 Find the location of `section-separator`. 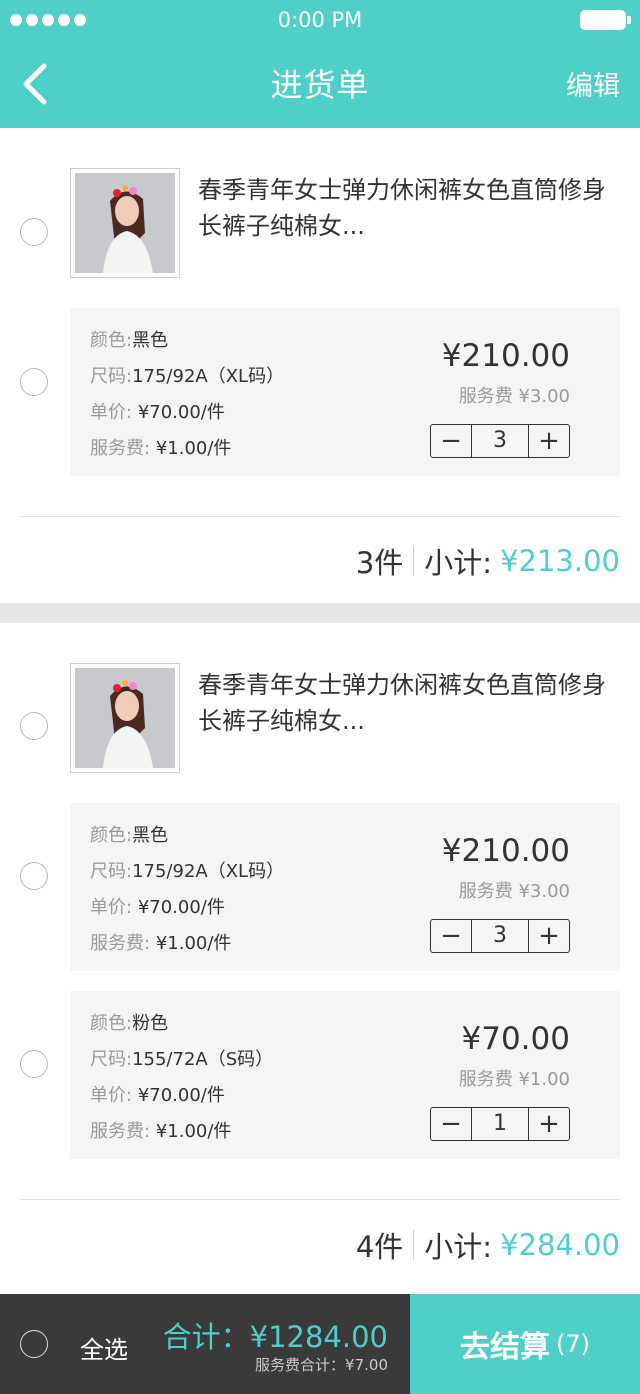

section-separator is located at coordinates (320, 613).